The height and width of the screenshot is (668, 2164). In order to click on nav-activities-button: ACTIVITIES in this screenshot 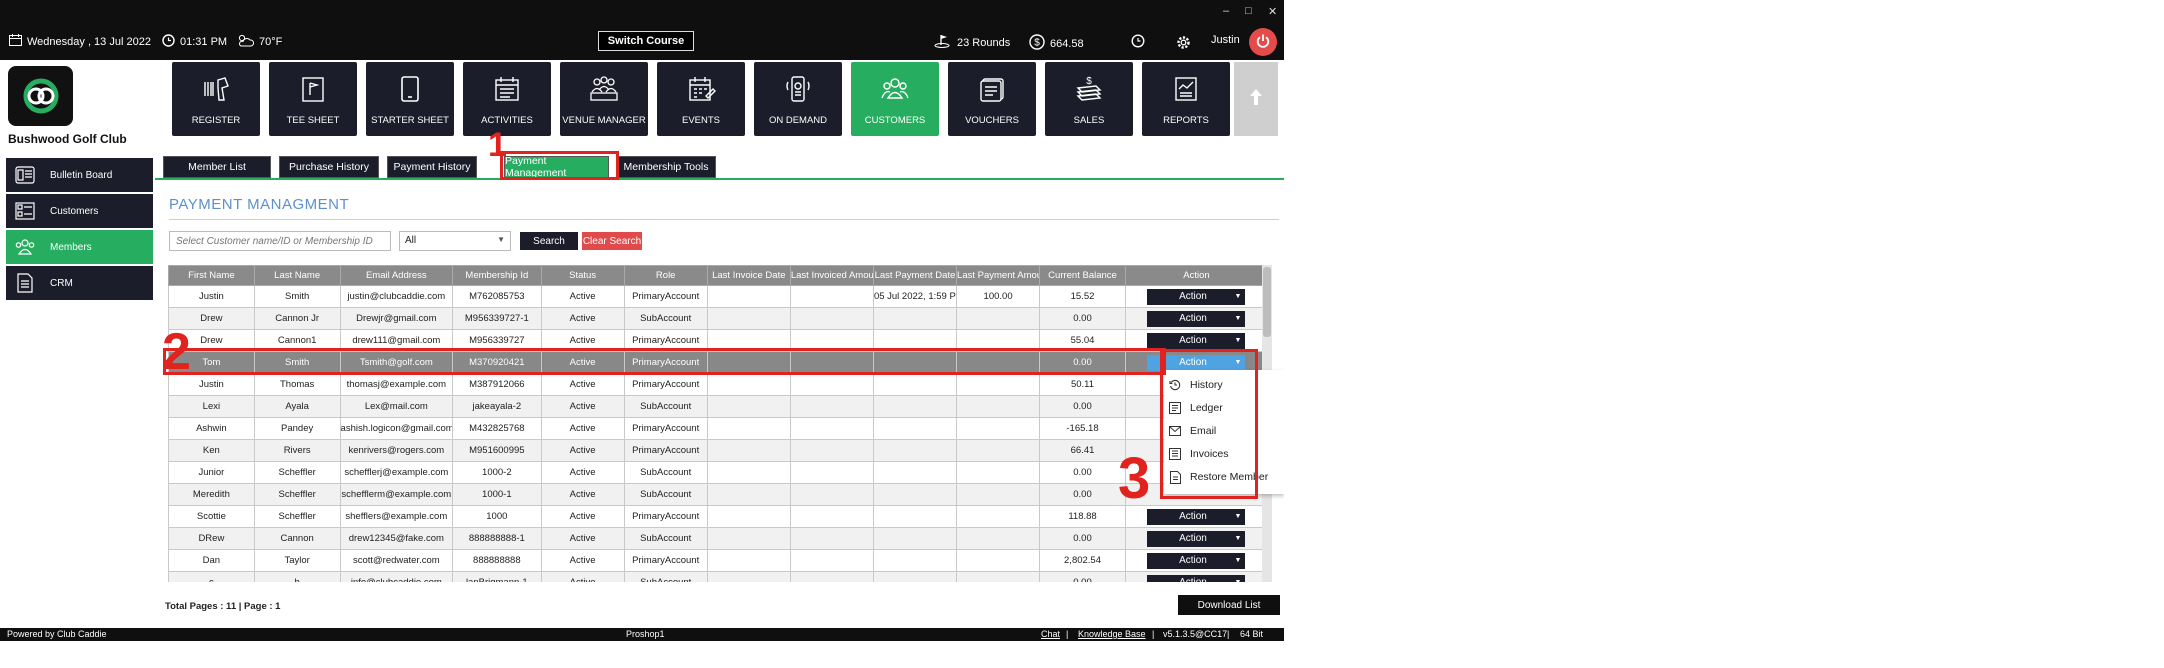, I will do `click(507, 99)`.